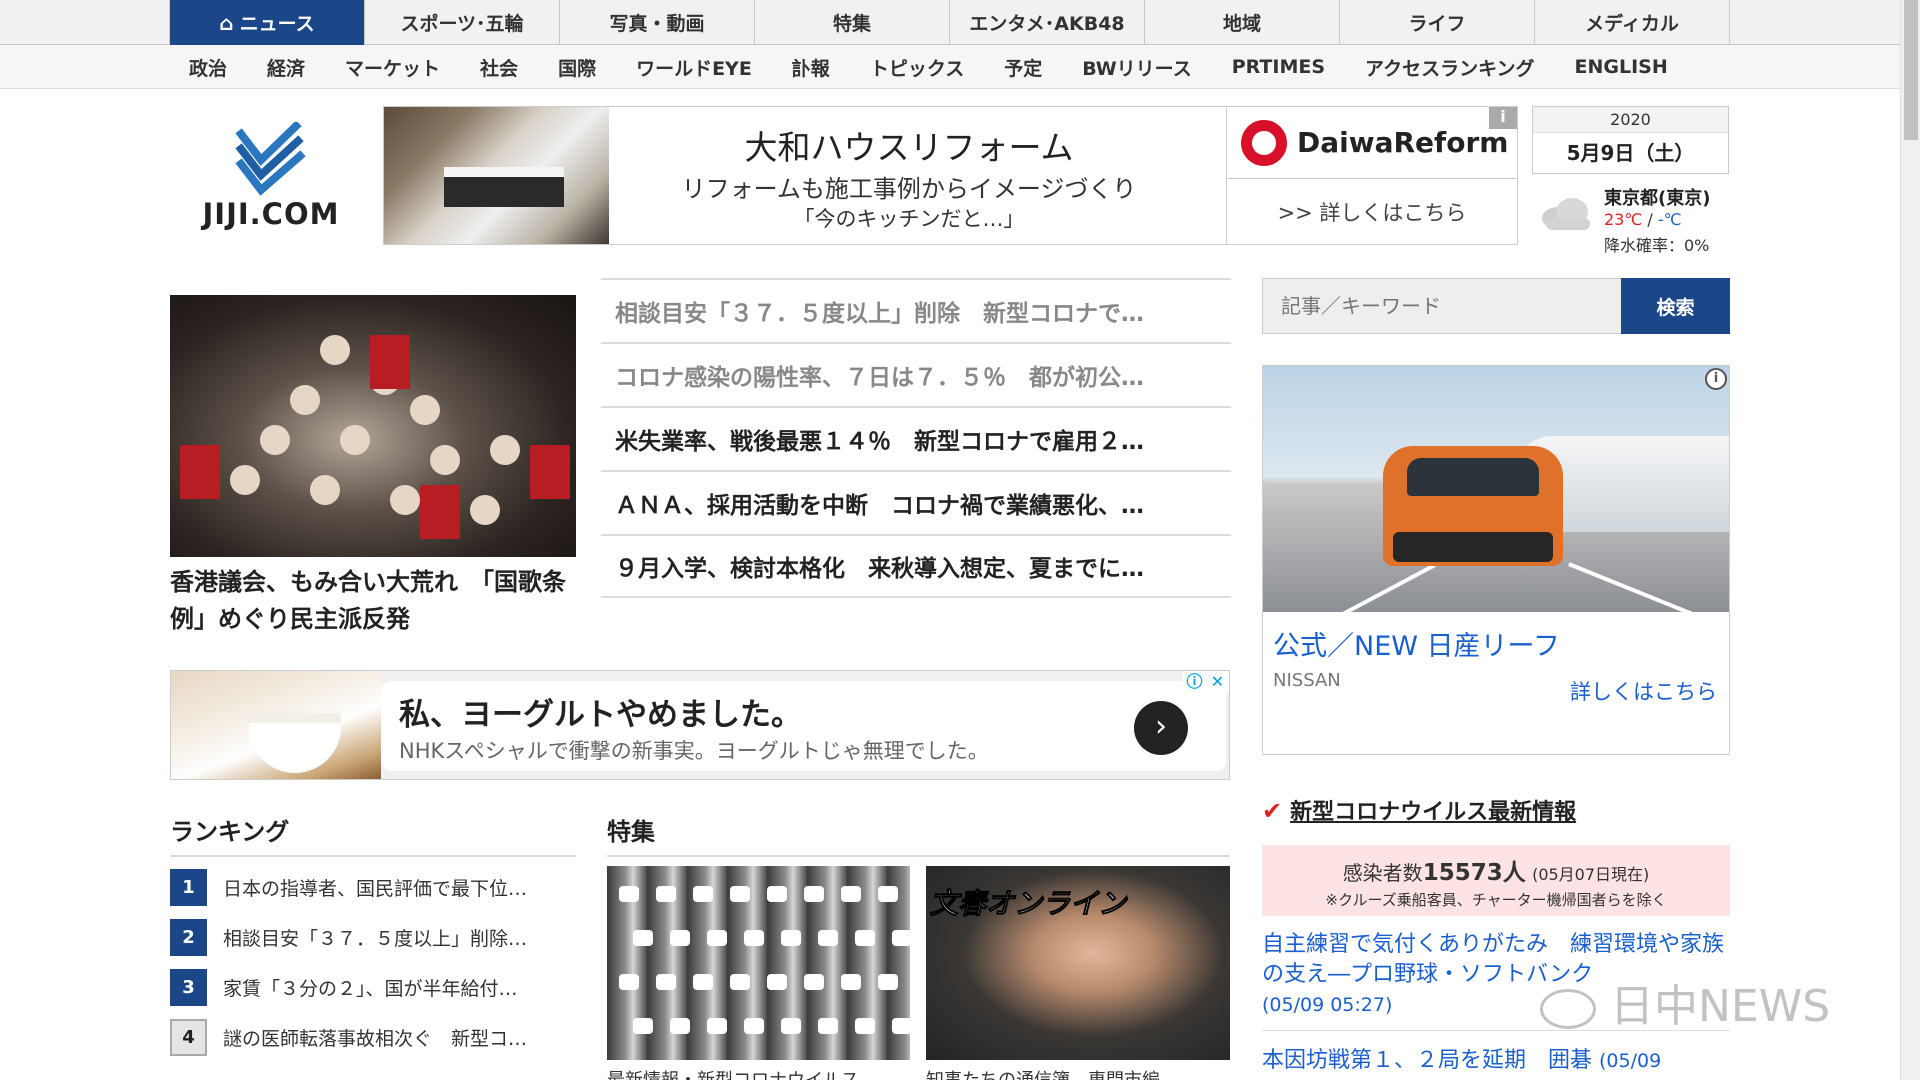 This screenshot has width=1920, height=1080. Describe the element at coordinates (373, 426) in the screenshot. I see `top-story-photo` at that location.